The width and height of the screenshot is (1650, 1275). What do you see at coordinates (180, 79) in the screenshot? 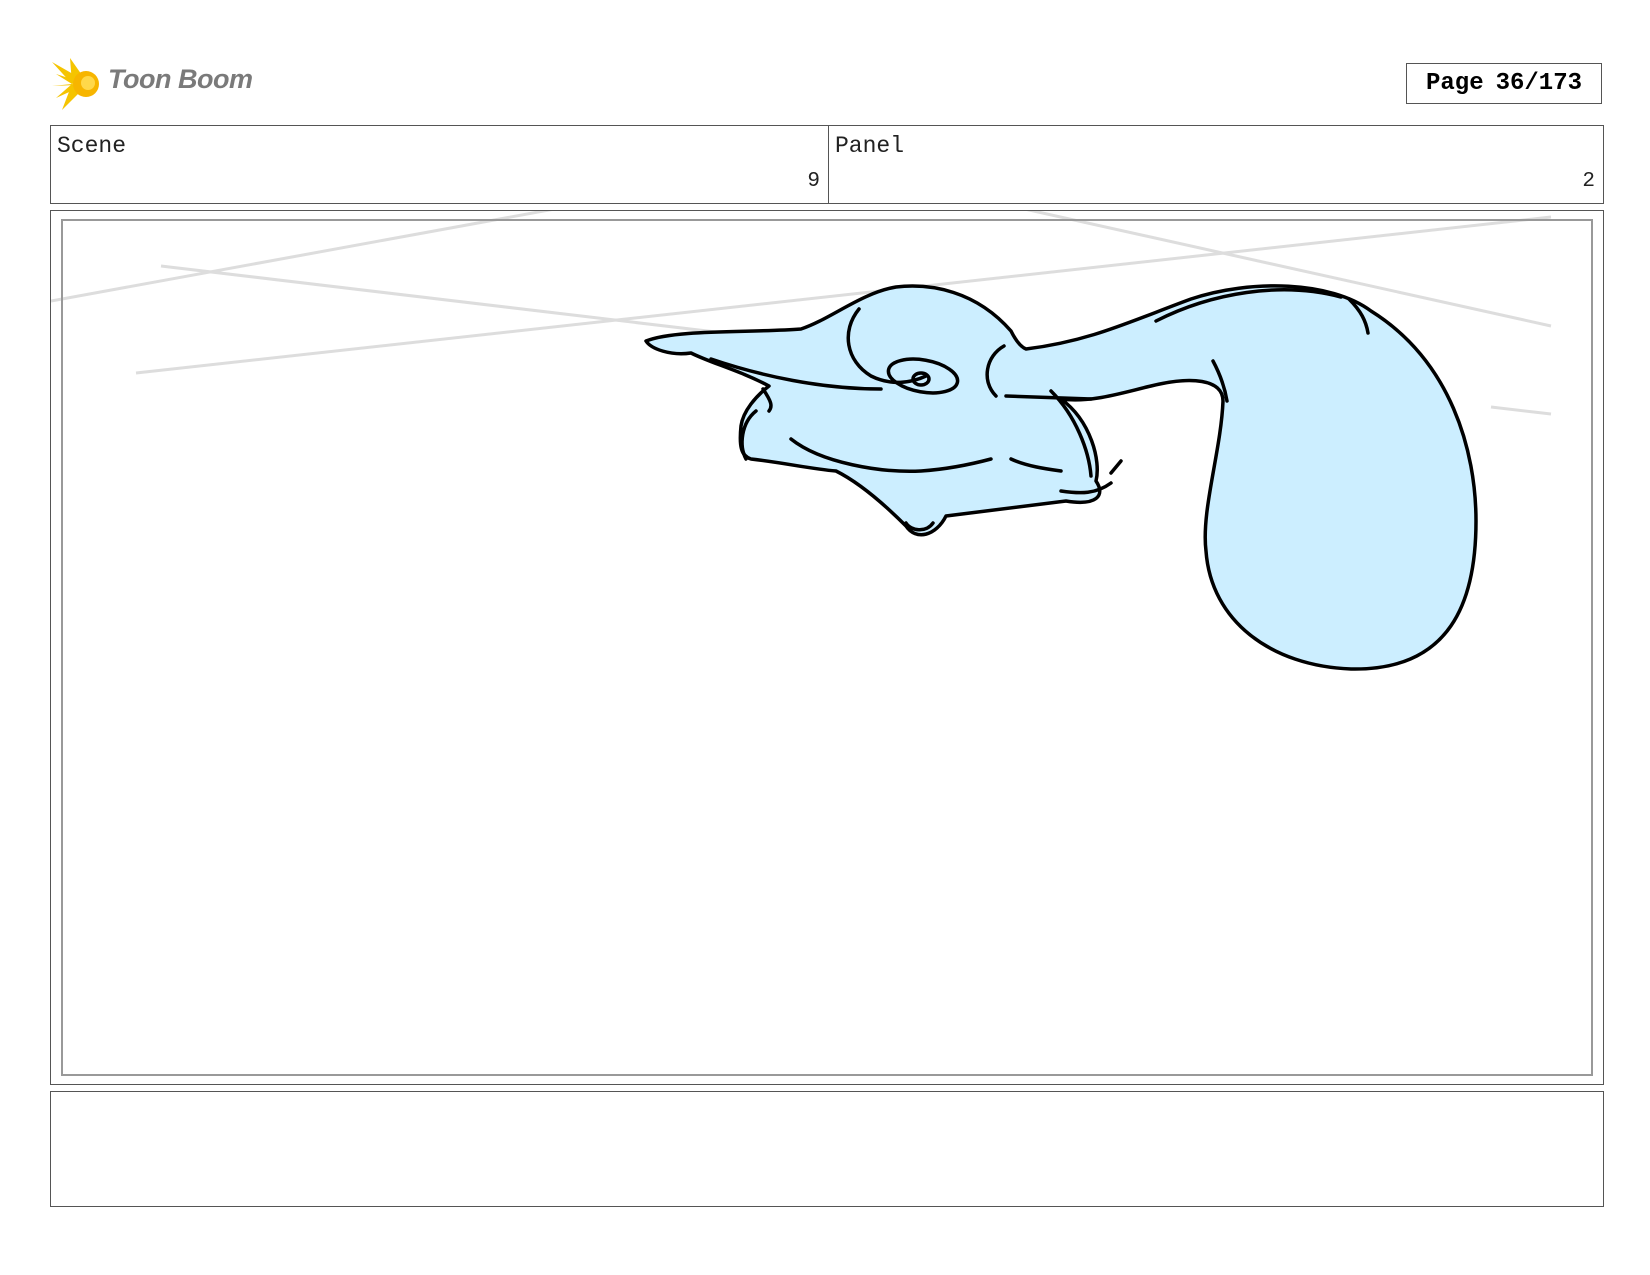
I see `logo-text: Toon Boom` at bounding box center [180, 79].